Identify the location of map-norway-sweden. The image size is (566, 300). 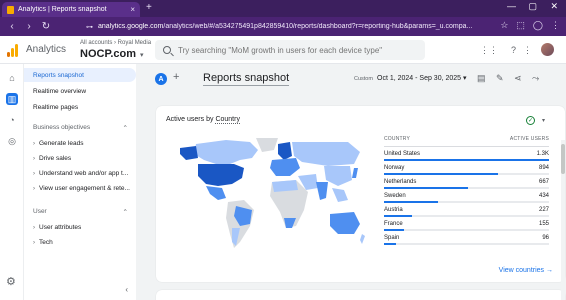
(285, 151).